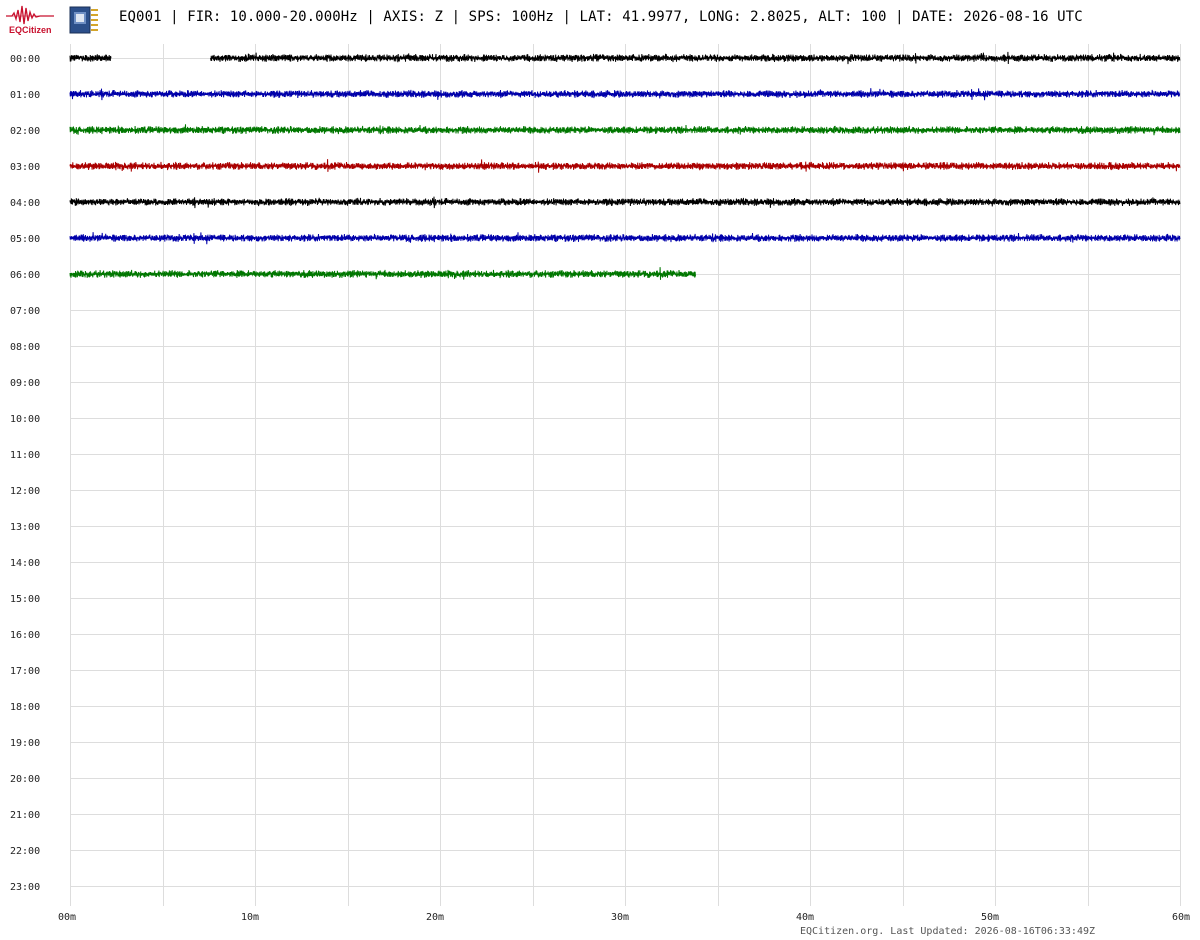 Image resolution: width=1200 pixels, height=940 pixels. I want to click on y-tick-label: 02:00, so click(25, 131).